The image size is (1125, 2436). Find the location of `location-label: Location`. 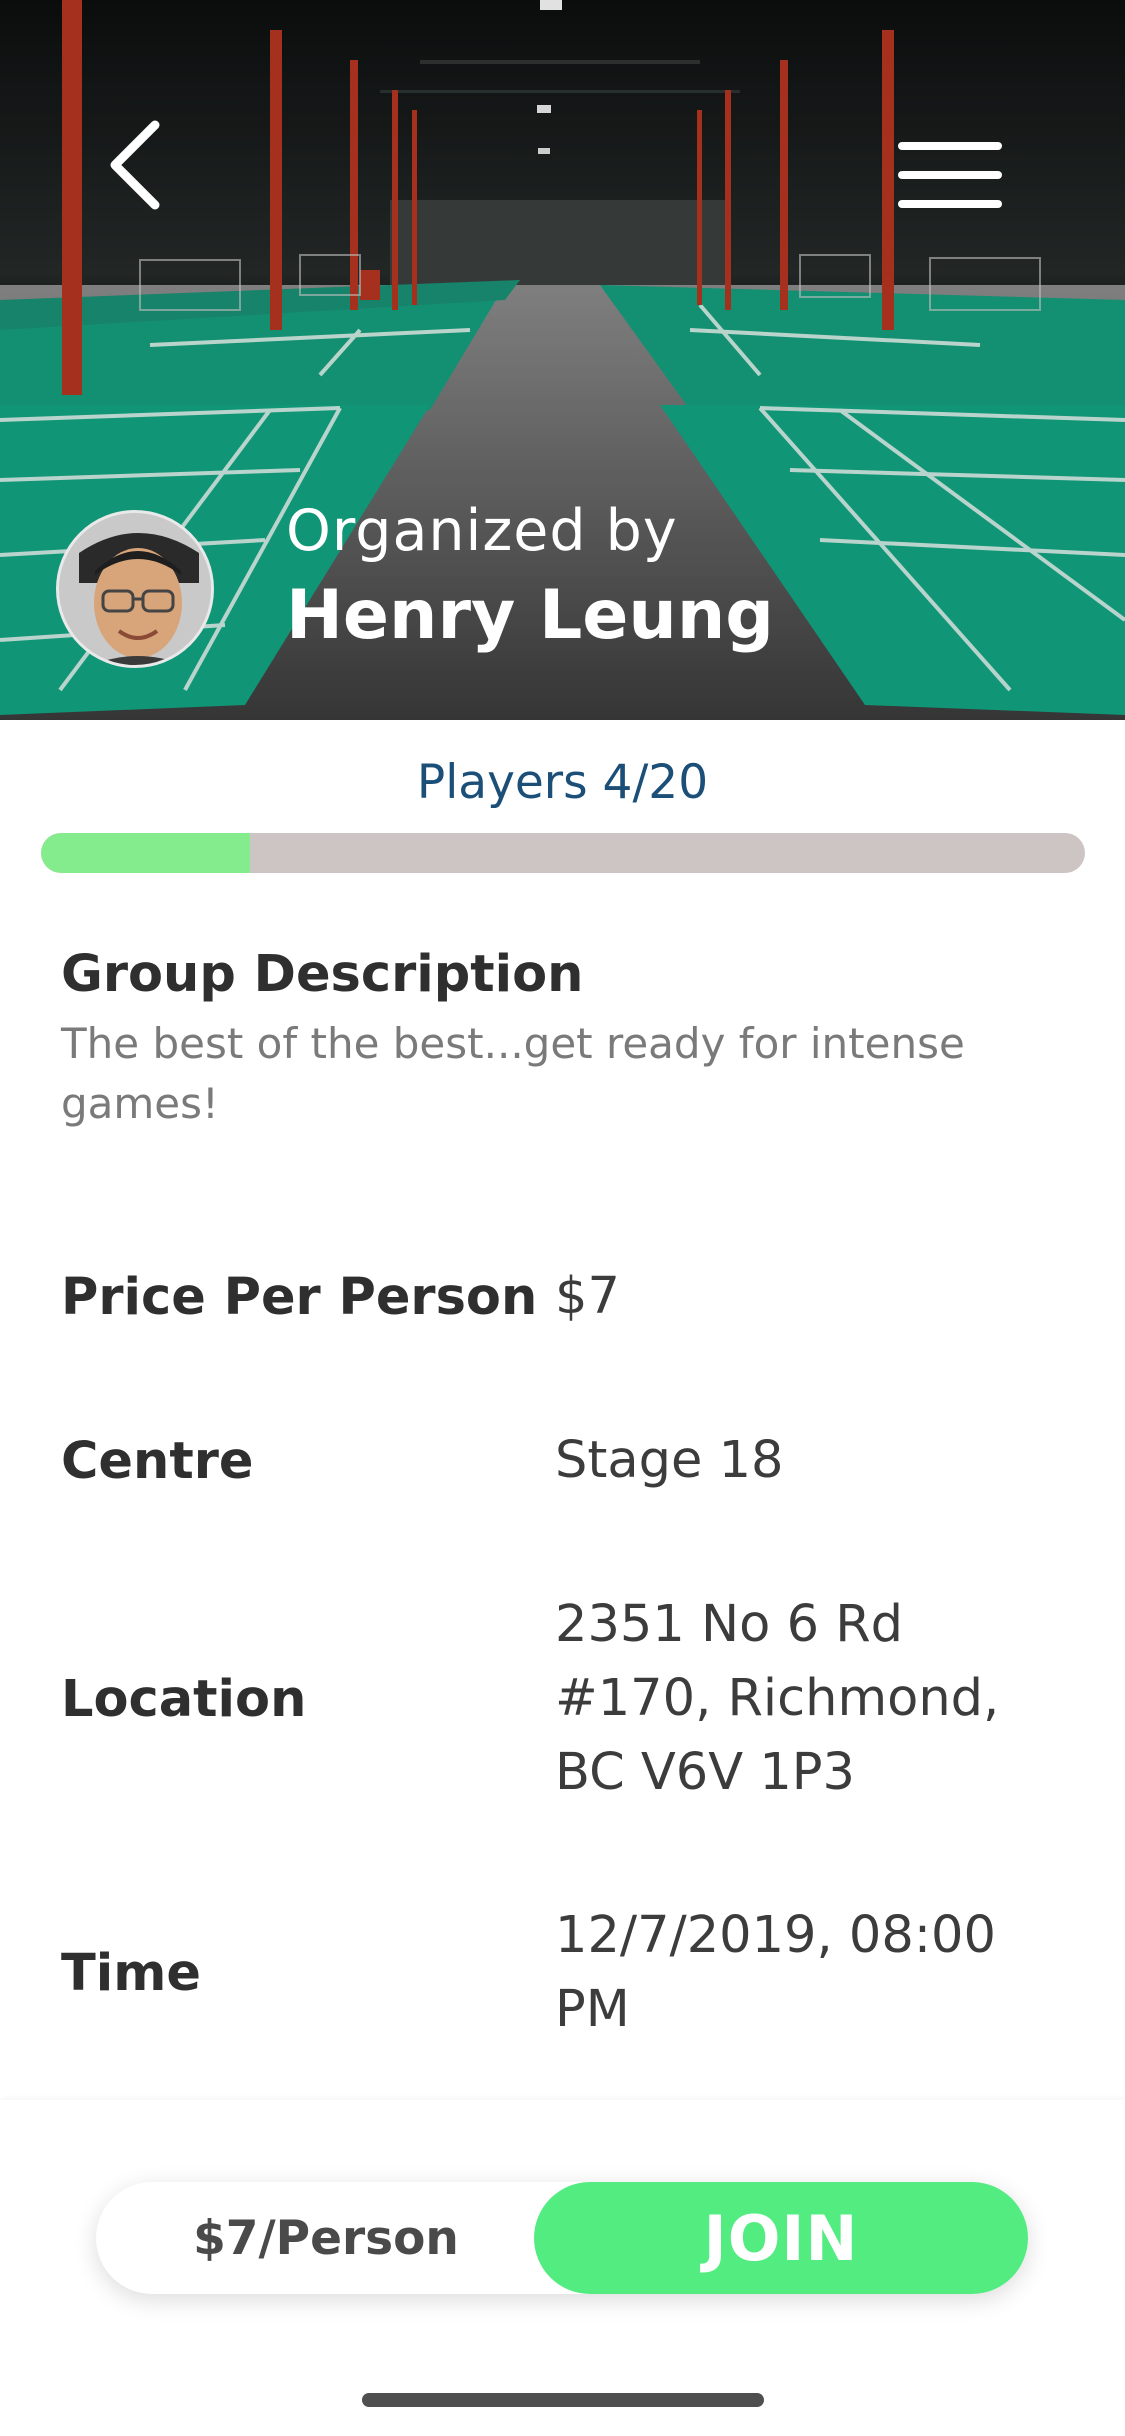

location-label: Location is located at coordinates (184, 1699).